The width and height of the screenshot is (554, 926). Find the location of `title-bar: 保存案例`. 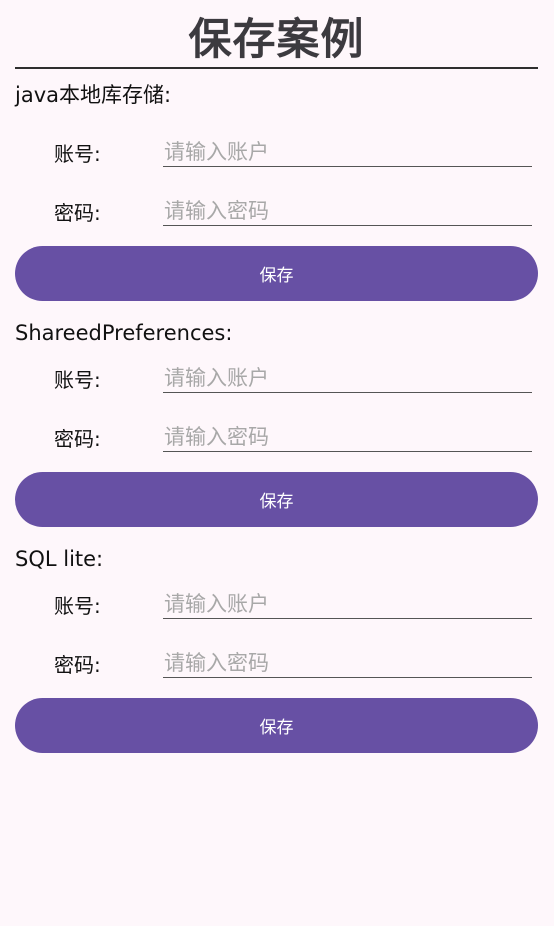

title-bar: 保存案例 is located at coordinates (276, 34).